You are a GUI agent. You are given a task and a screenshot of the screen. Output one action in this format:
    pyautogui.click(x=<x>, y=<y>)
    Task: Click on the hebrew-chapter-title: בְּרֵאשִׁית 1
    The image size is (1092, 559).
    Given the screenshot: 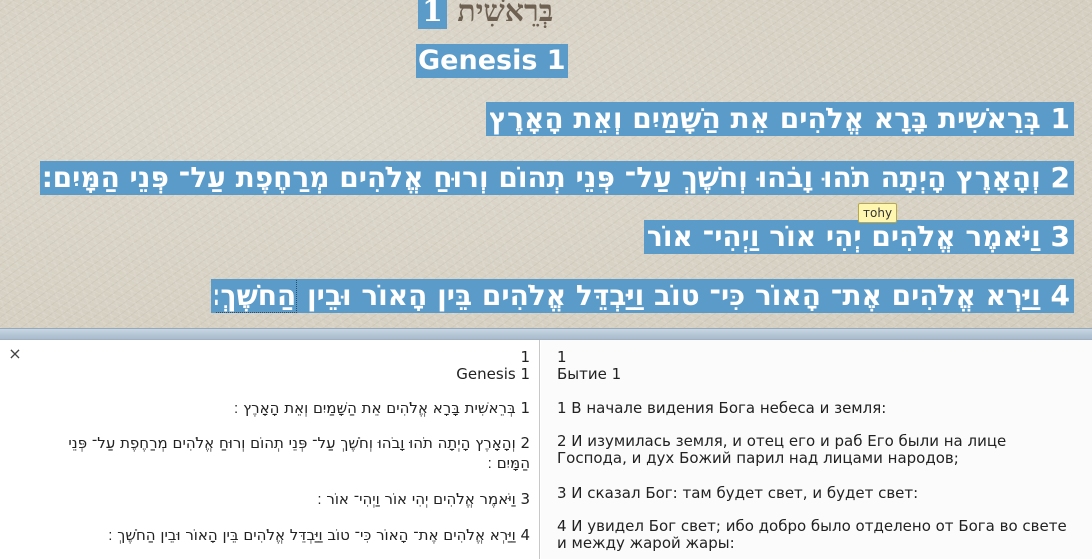 What is the action you would take?
    pyautogui.click(x=485, y=15)
    